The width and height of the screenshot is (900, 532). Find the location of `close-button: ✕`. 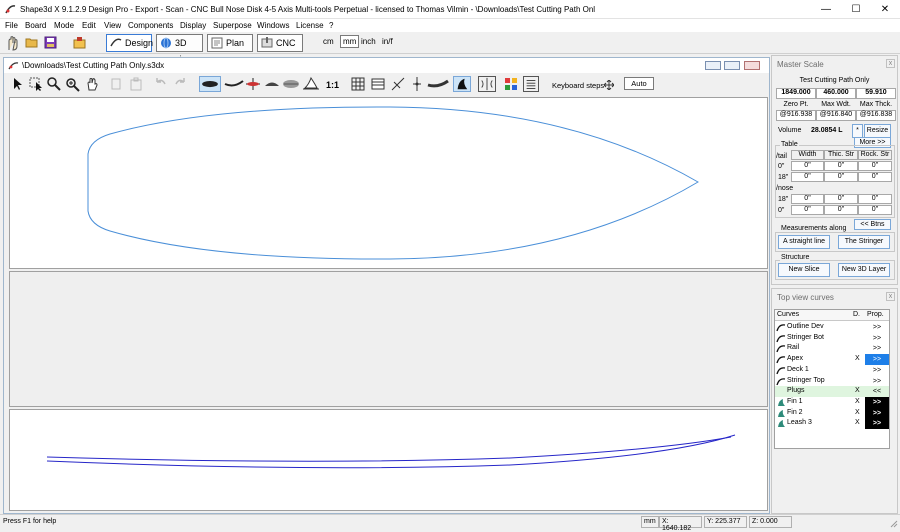

close-button: ✕ is located at coordinates (885, 9).